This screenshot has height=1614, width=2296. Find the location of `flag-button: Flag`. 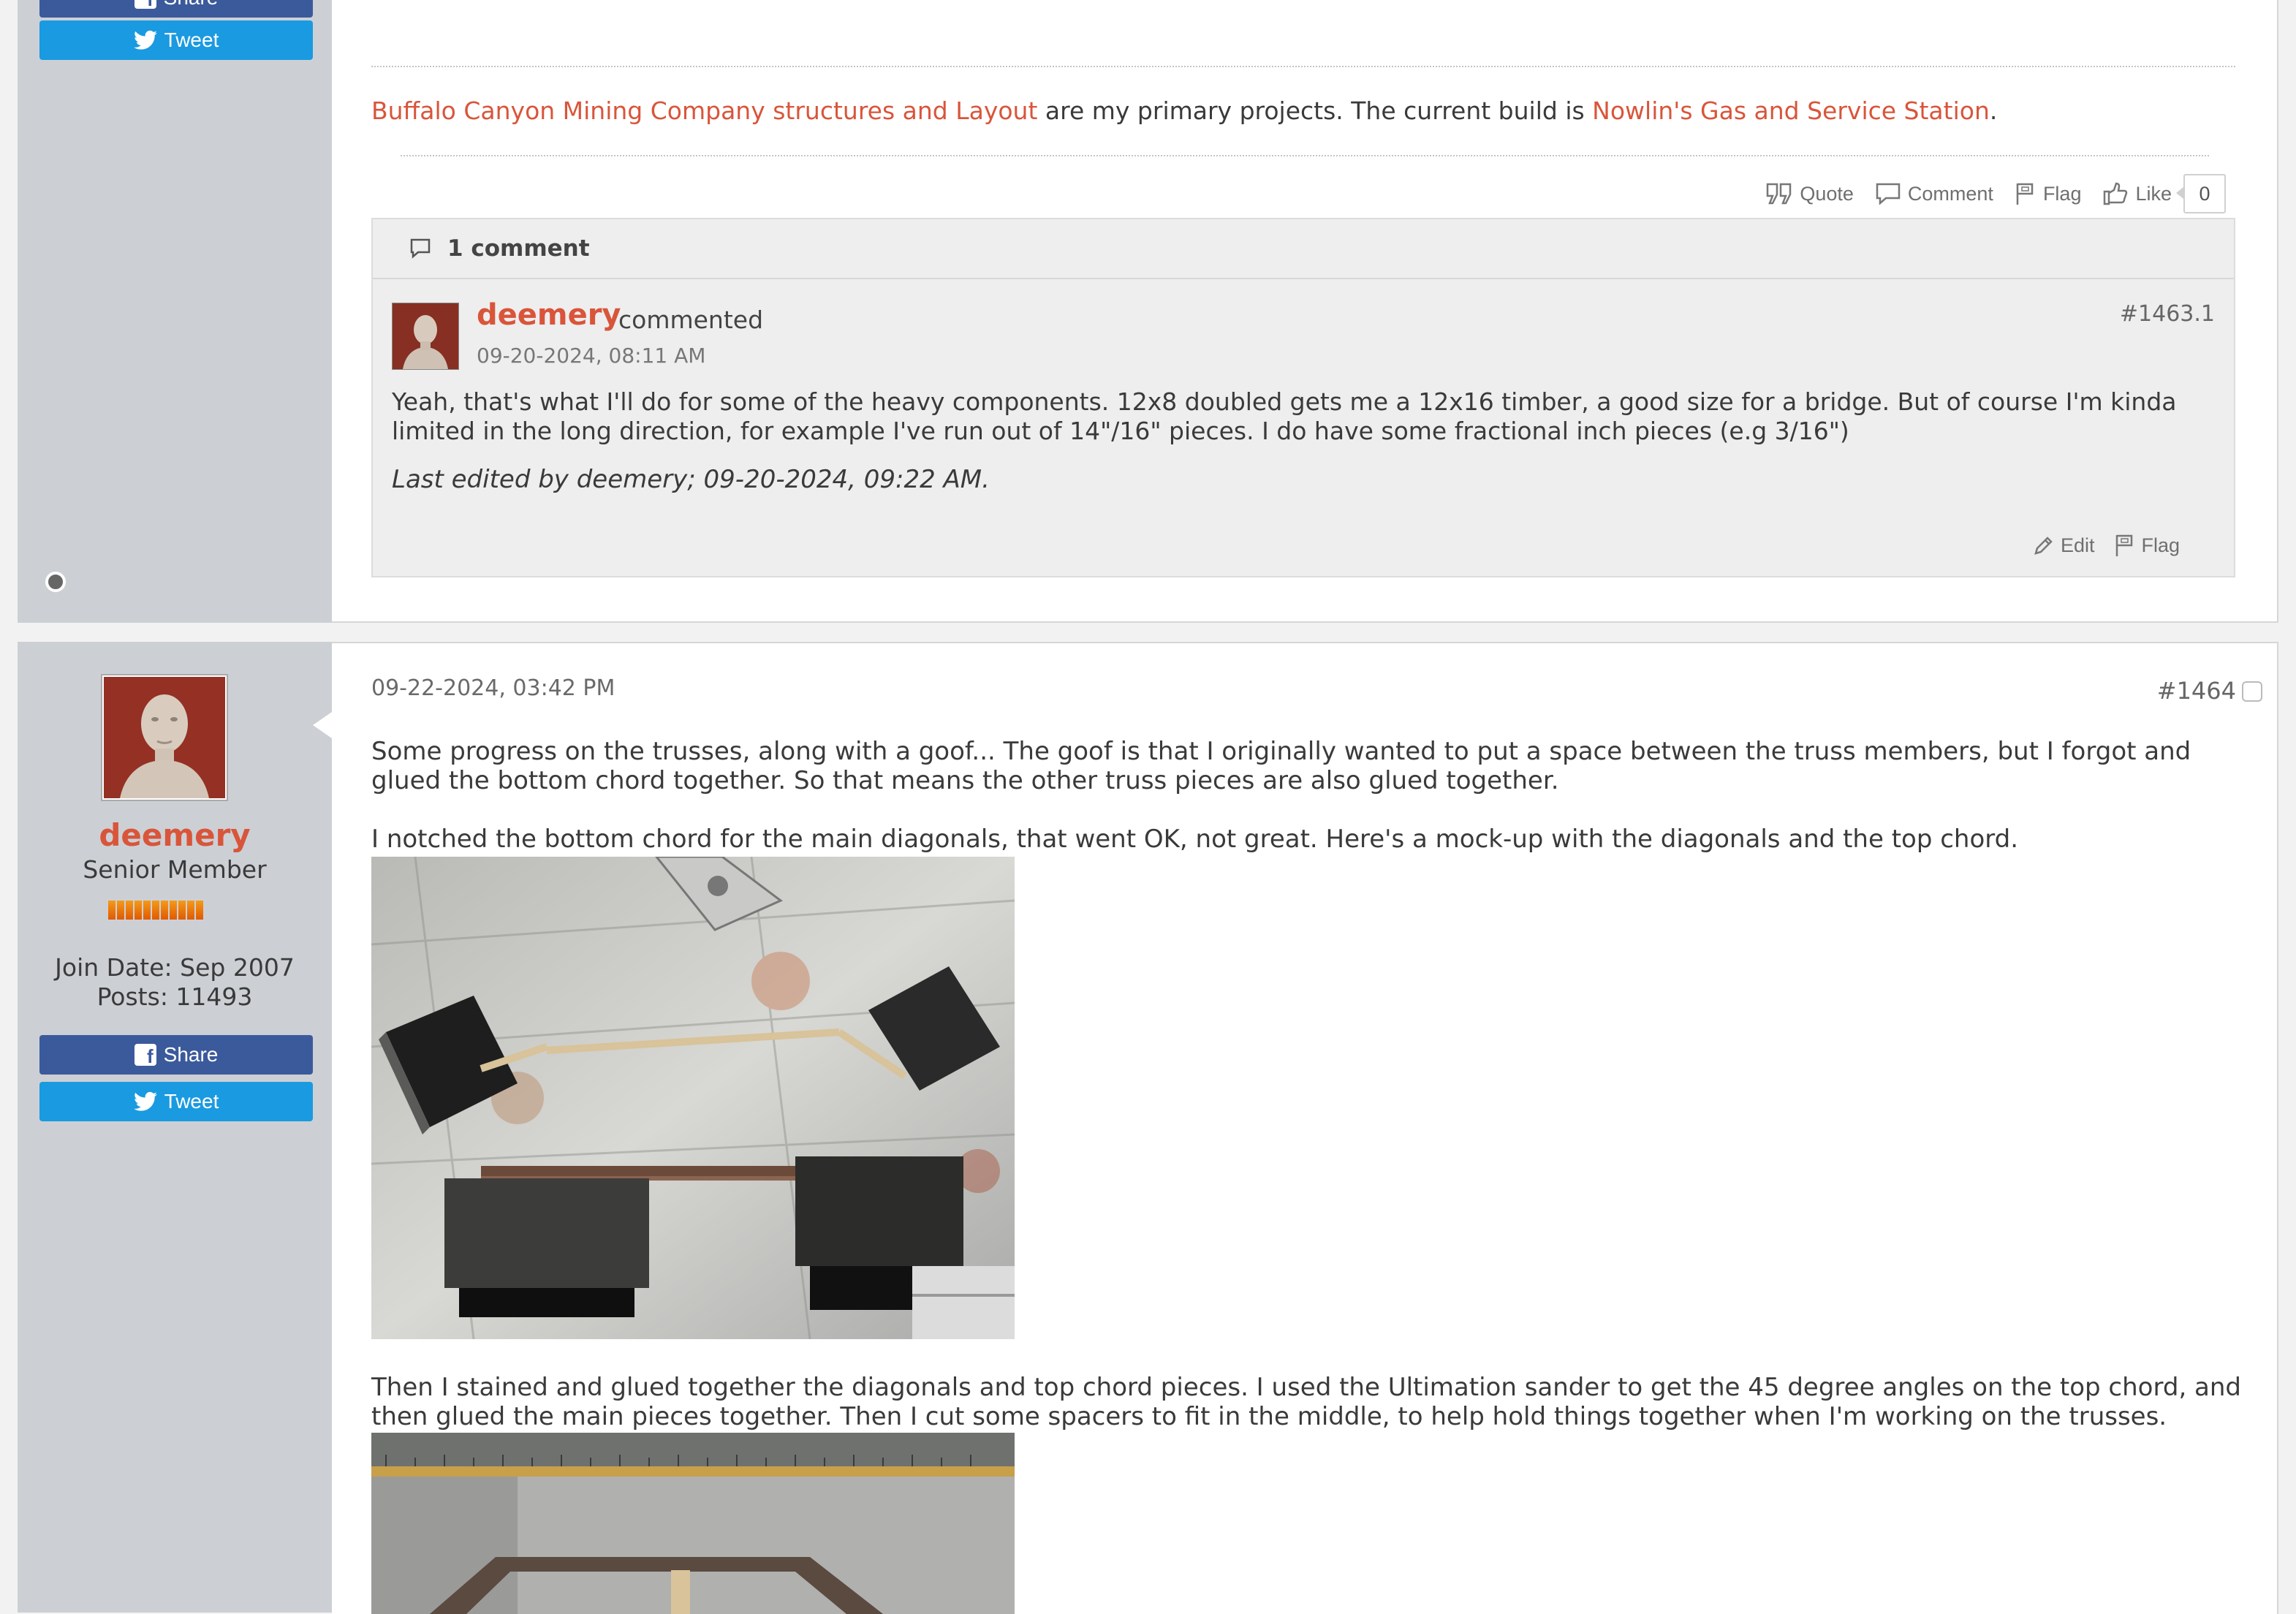

flag-button: Flag is located at coordinates (2048, 193).